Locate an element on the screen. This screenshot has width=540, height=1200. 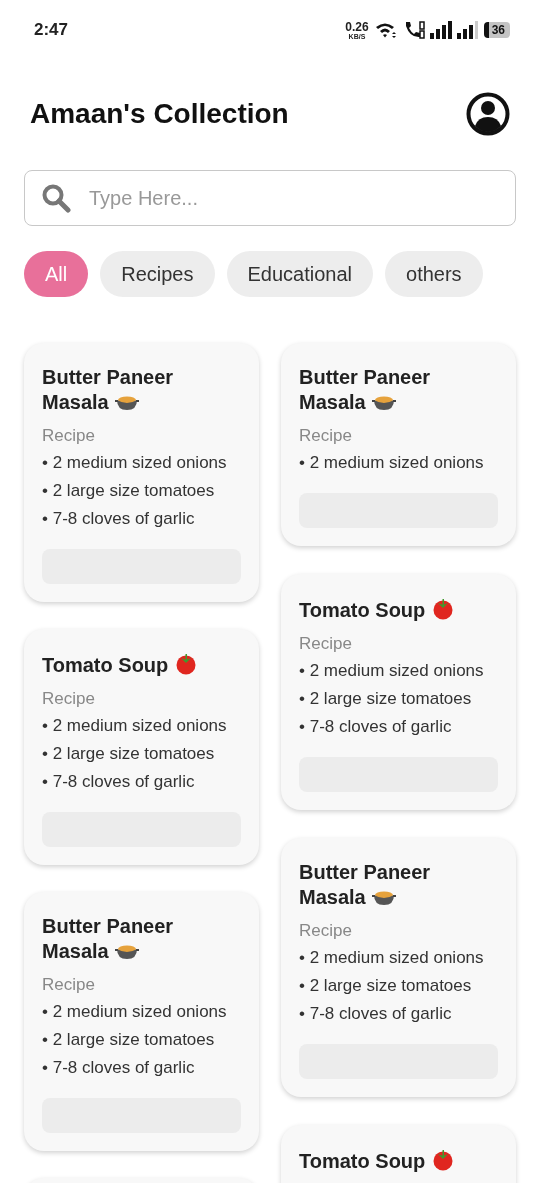
filter-chip: Educational is located at coordinates (300, 274).